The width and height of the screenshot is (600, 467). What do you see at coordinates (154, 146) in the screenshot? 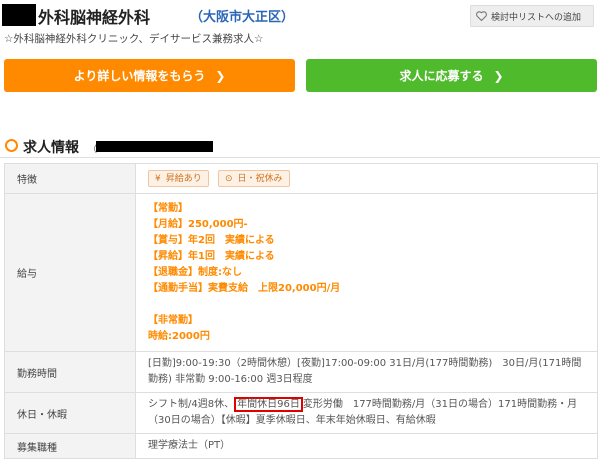
I see `redacted-bar` at bounding box center [154, 146].